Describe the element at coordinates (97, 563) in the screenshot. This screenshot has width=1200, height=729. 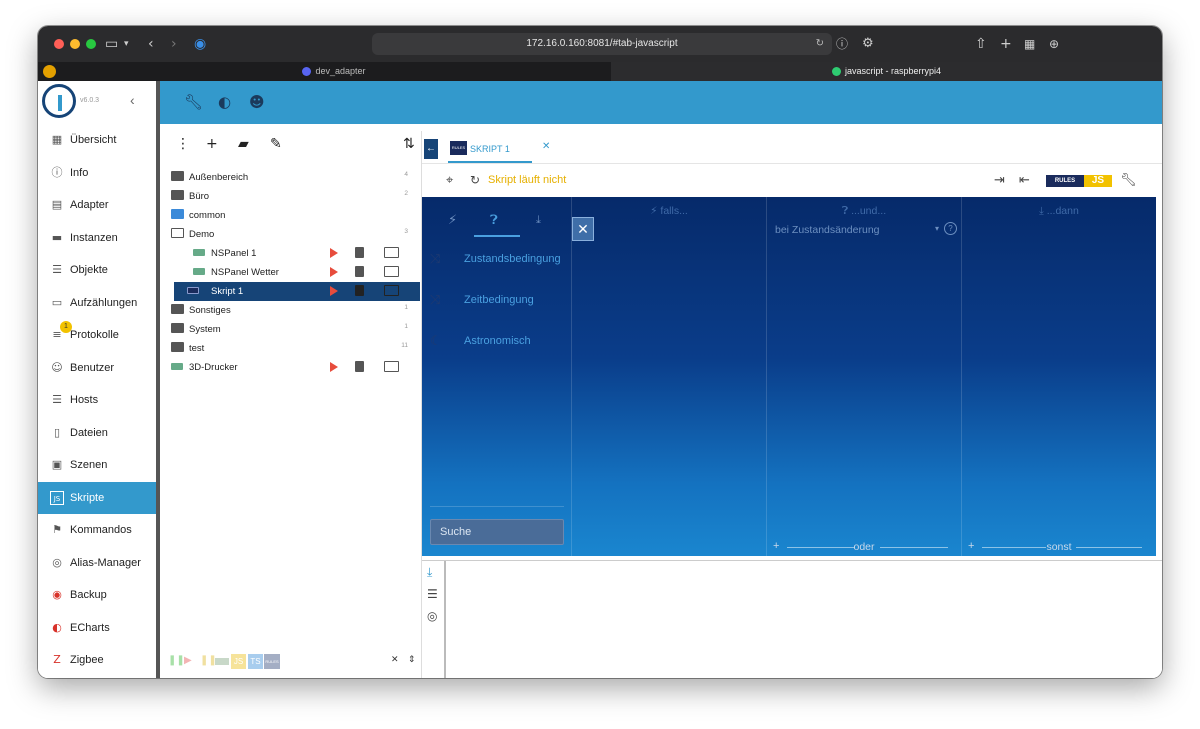
I see `sidebar-item-14: ◎ Alias-Manager` at that location.